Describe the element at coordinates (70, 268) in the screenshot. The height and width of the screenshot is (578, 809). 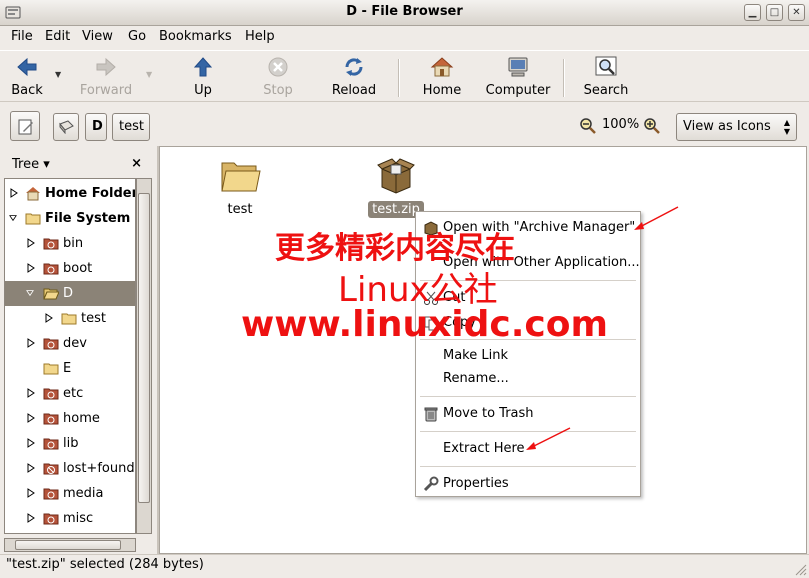
I see `tree-item-boot: boot` at that location.